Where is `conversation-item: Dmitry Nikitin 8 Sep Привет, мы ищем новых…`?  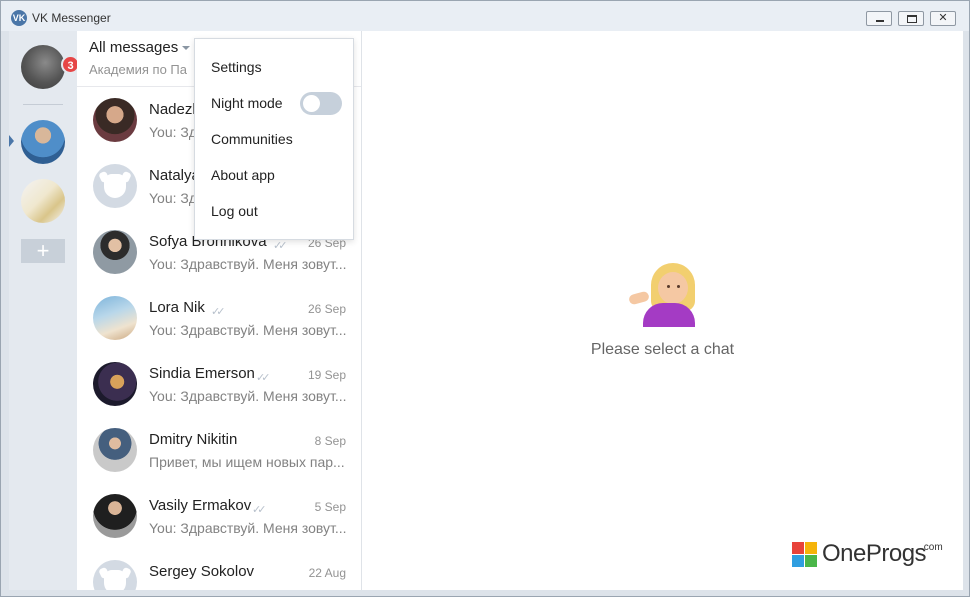
conversation-item: Dmitry Nikitin 8 Sep Привет, мы ищем новых… is located at coordinates (219, 460).